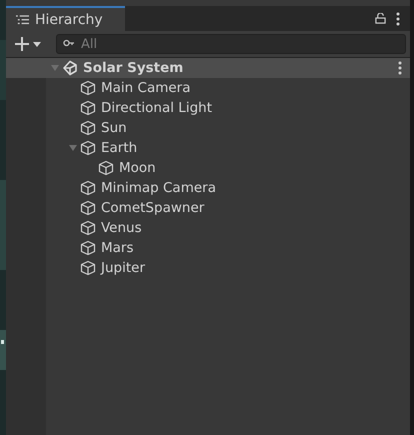 This screenshot has height=435, width=414. What do you see at coordinates (22, 19) in the screenshot?
I see `list-icon` at bounding box center [22, 19].